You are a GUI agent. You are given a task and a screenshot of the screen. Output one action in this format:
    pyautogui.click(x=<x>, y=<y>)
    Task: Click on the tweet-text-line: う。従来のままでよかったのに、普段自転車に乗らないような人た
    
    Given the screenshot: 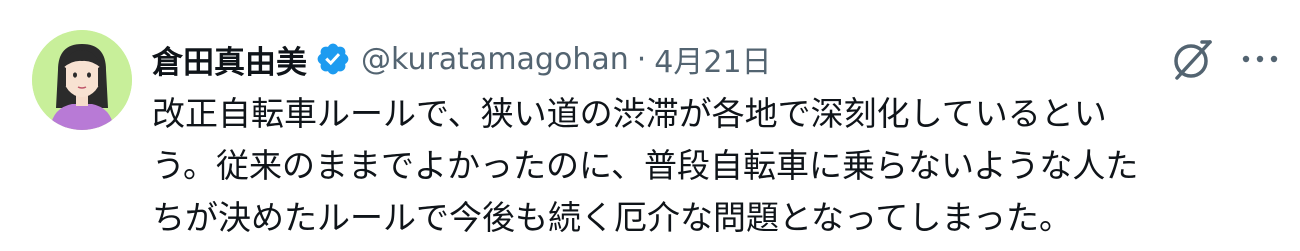 What is the action you would take?
    pyautogui.click(x=645, y=165)
    